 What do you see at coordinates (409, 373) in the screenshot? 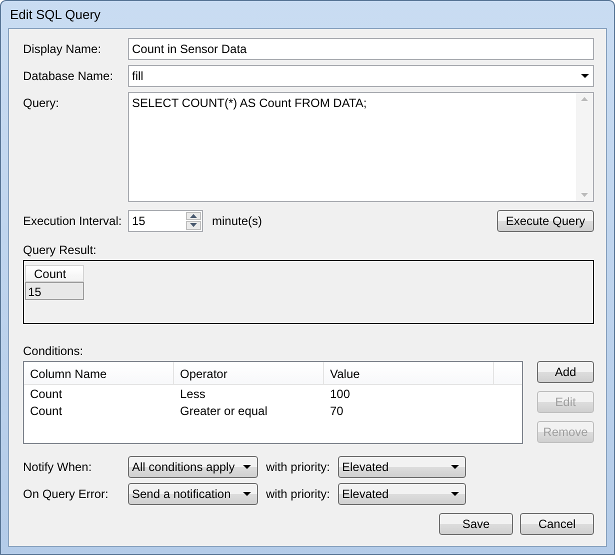
I see `column-header: Value` at bounding box center [409, 373].